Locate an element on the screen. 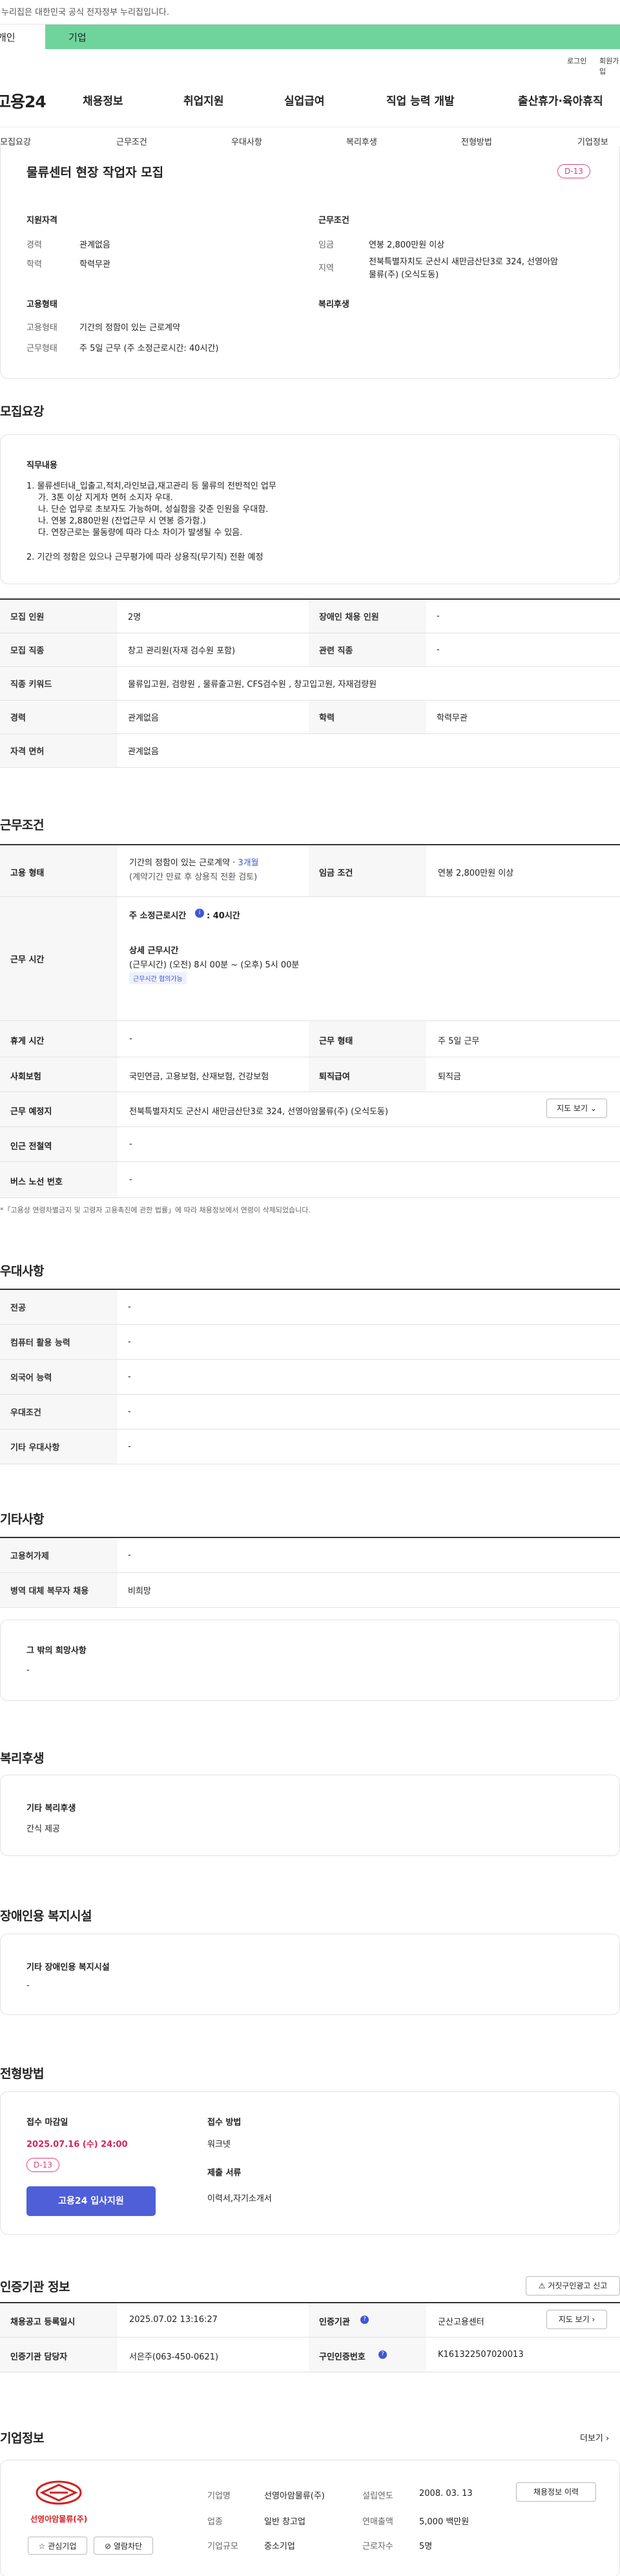 Image resolution: width=620 pixels, height=2576 pixels. cell-value: 학력무관 is located at coordinates (523, 717).